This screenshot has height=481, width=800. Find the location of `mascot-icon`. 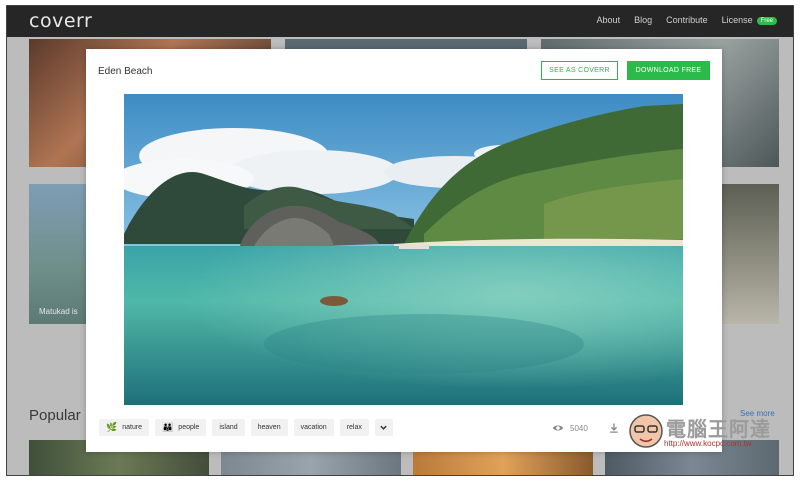

mascot-icon is located at coordinates (646, 431).